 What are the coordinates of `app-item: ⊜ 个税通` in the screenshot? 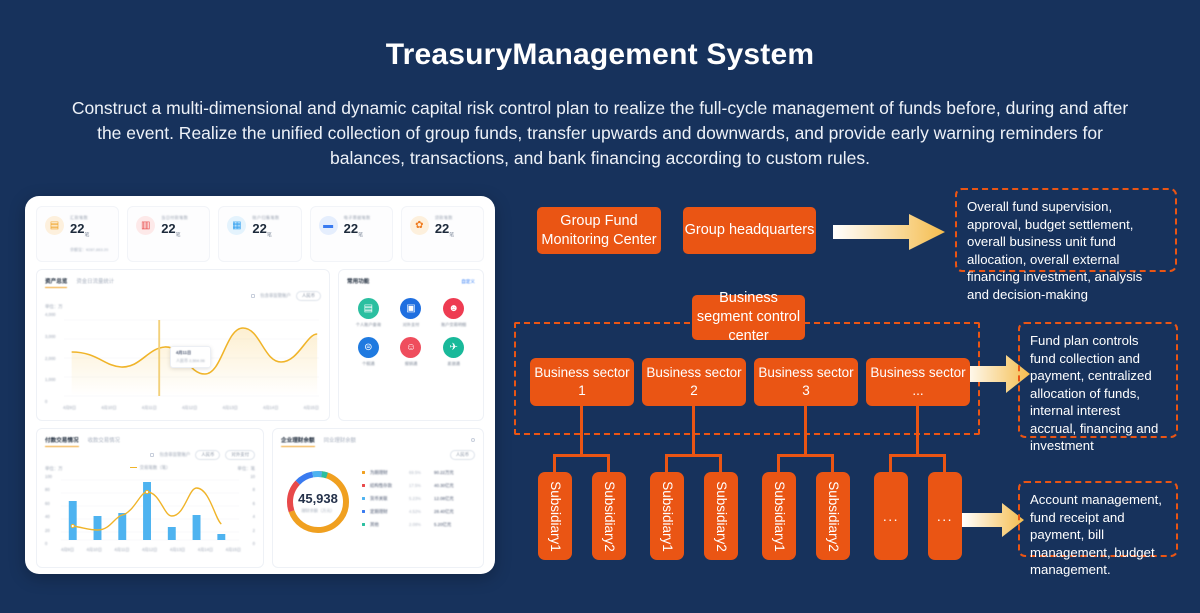 It's located at (368, 352).